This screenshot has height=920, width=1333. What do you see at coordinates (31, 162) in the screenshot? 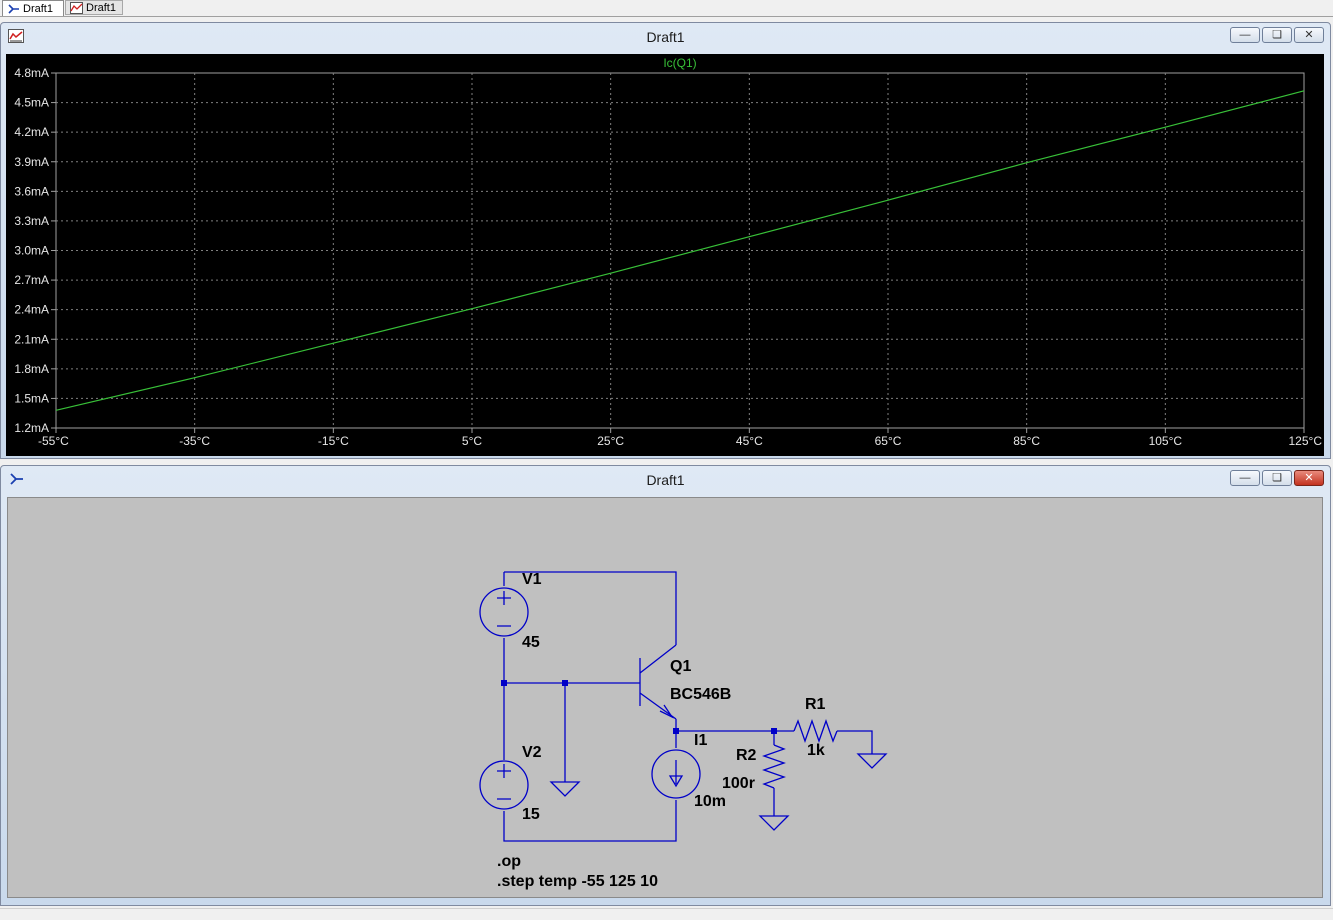
I see `y-tick-label: 3.9mA` at bounding box center [31, 162].